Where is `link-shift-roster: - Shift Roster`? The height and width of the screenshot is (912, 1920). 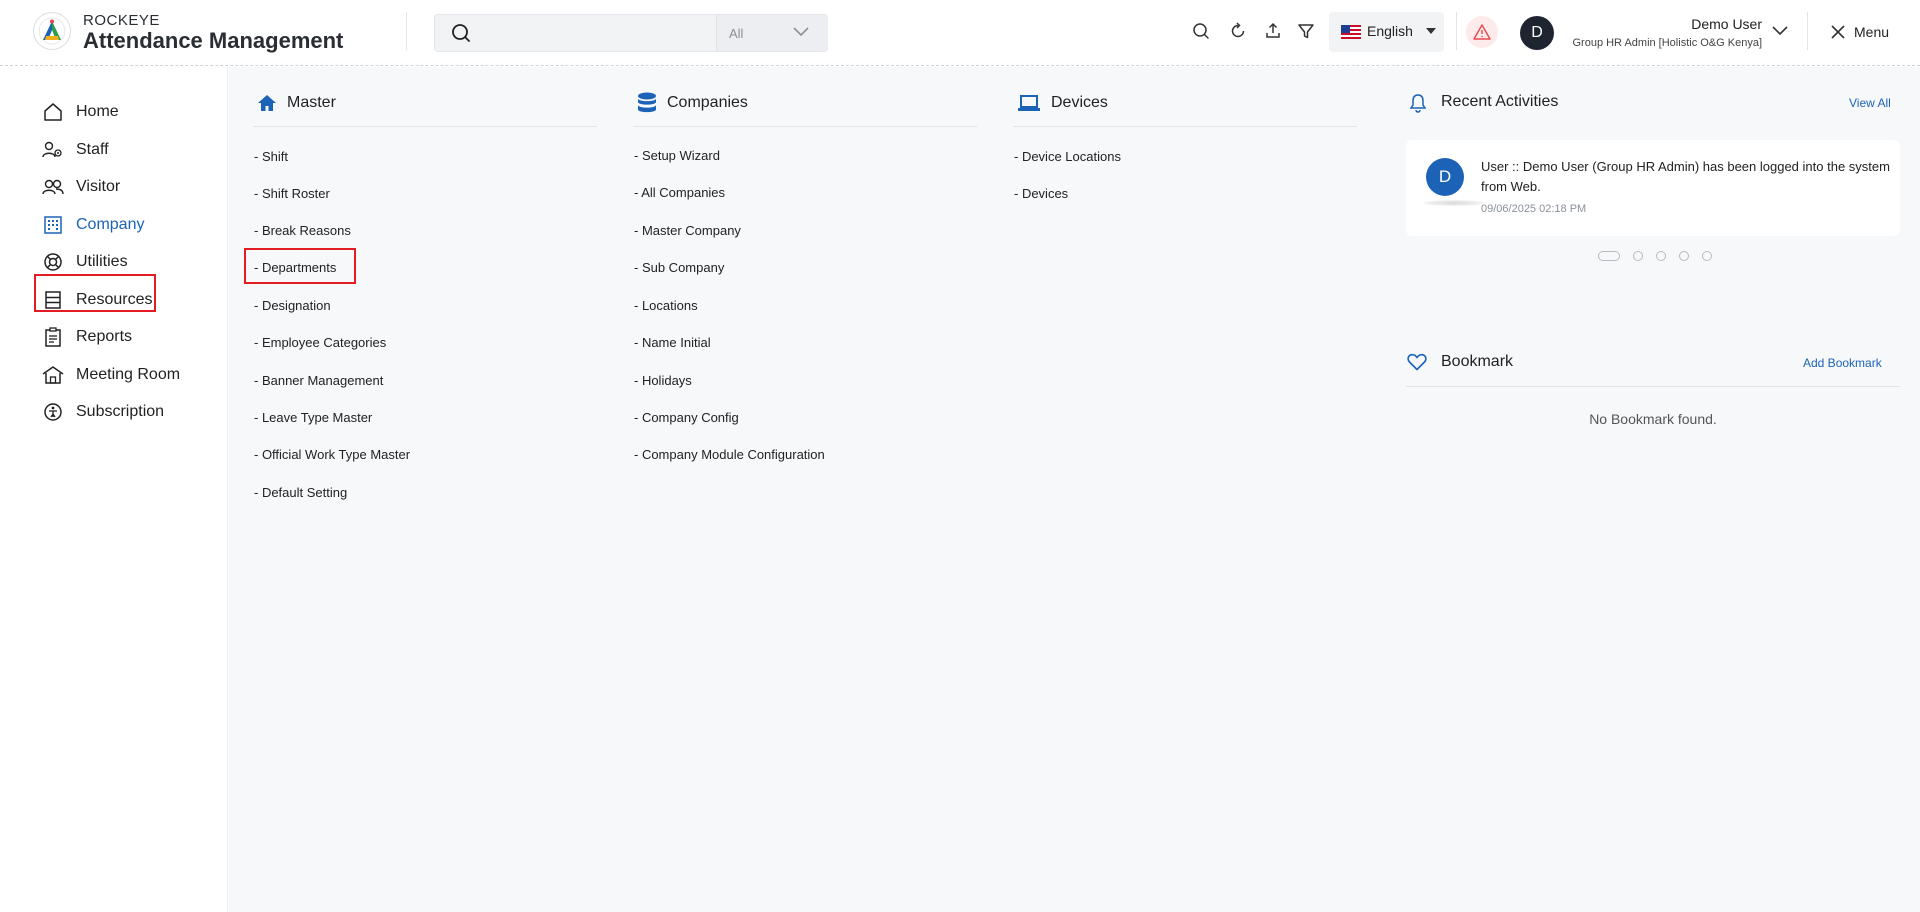 link-shift-roster: - Shift Roster is located at coordinates (292, 193).